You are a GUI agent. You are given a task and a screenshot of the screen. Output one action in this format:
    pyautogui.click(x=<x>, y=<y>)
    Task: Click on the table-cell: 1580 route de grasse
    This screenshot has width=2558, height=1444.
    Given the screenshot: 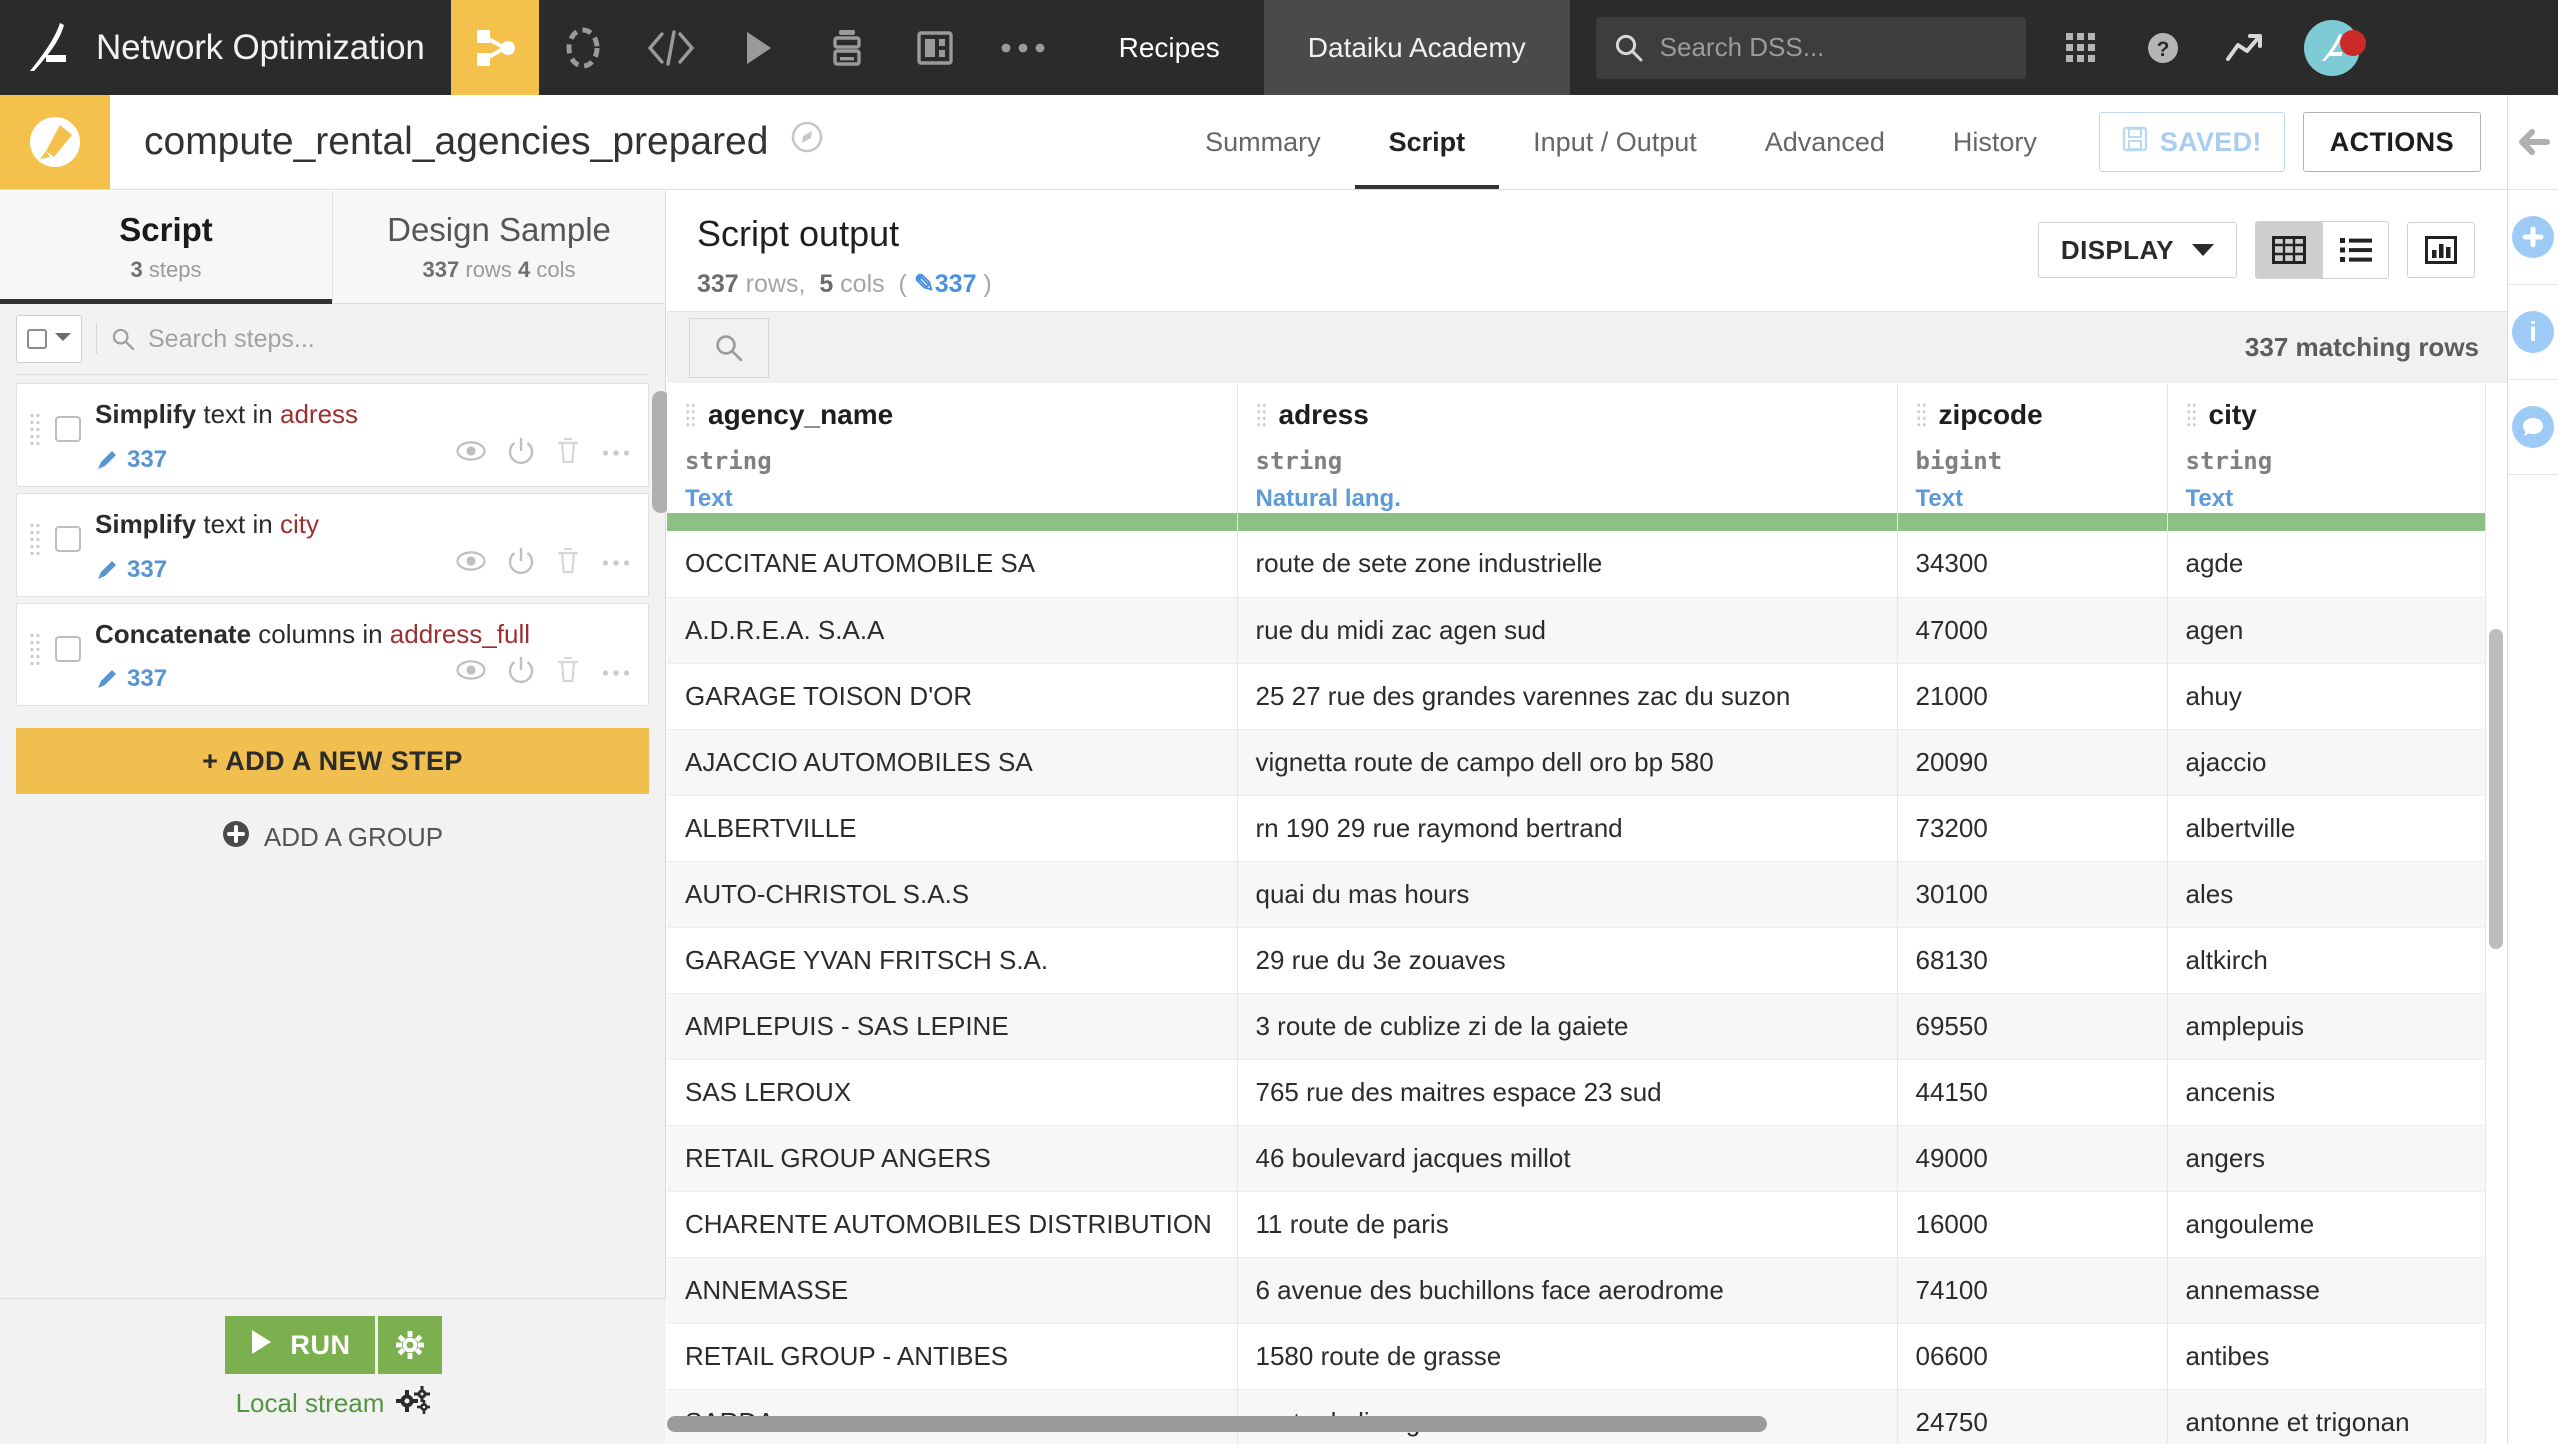 What is the action you would take?
    pyautogui.click(x=1567, y=1356)
    